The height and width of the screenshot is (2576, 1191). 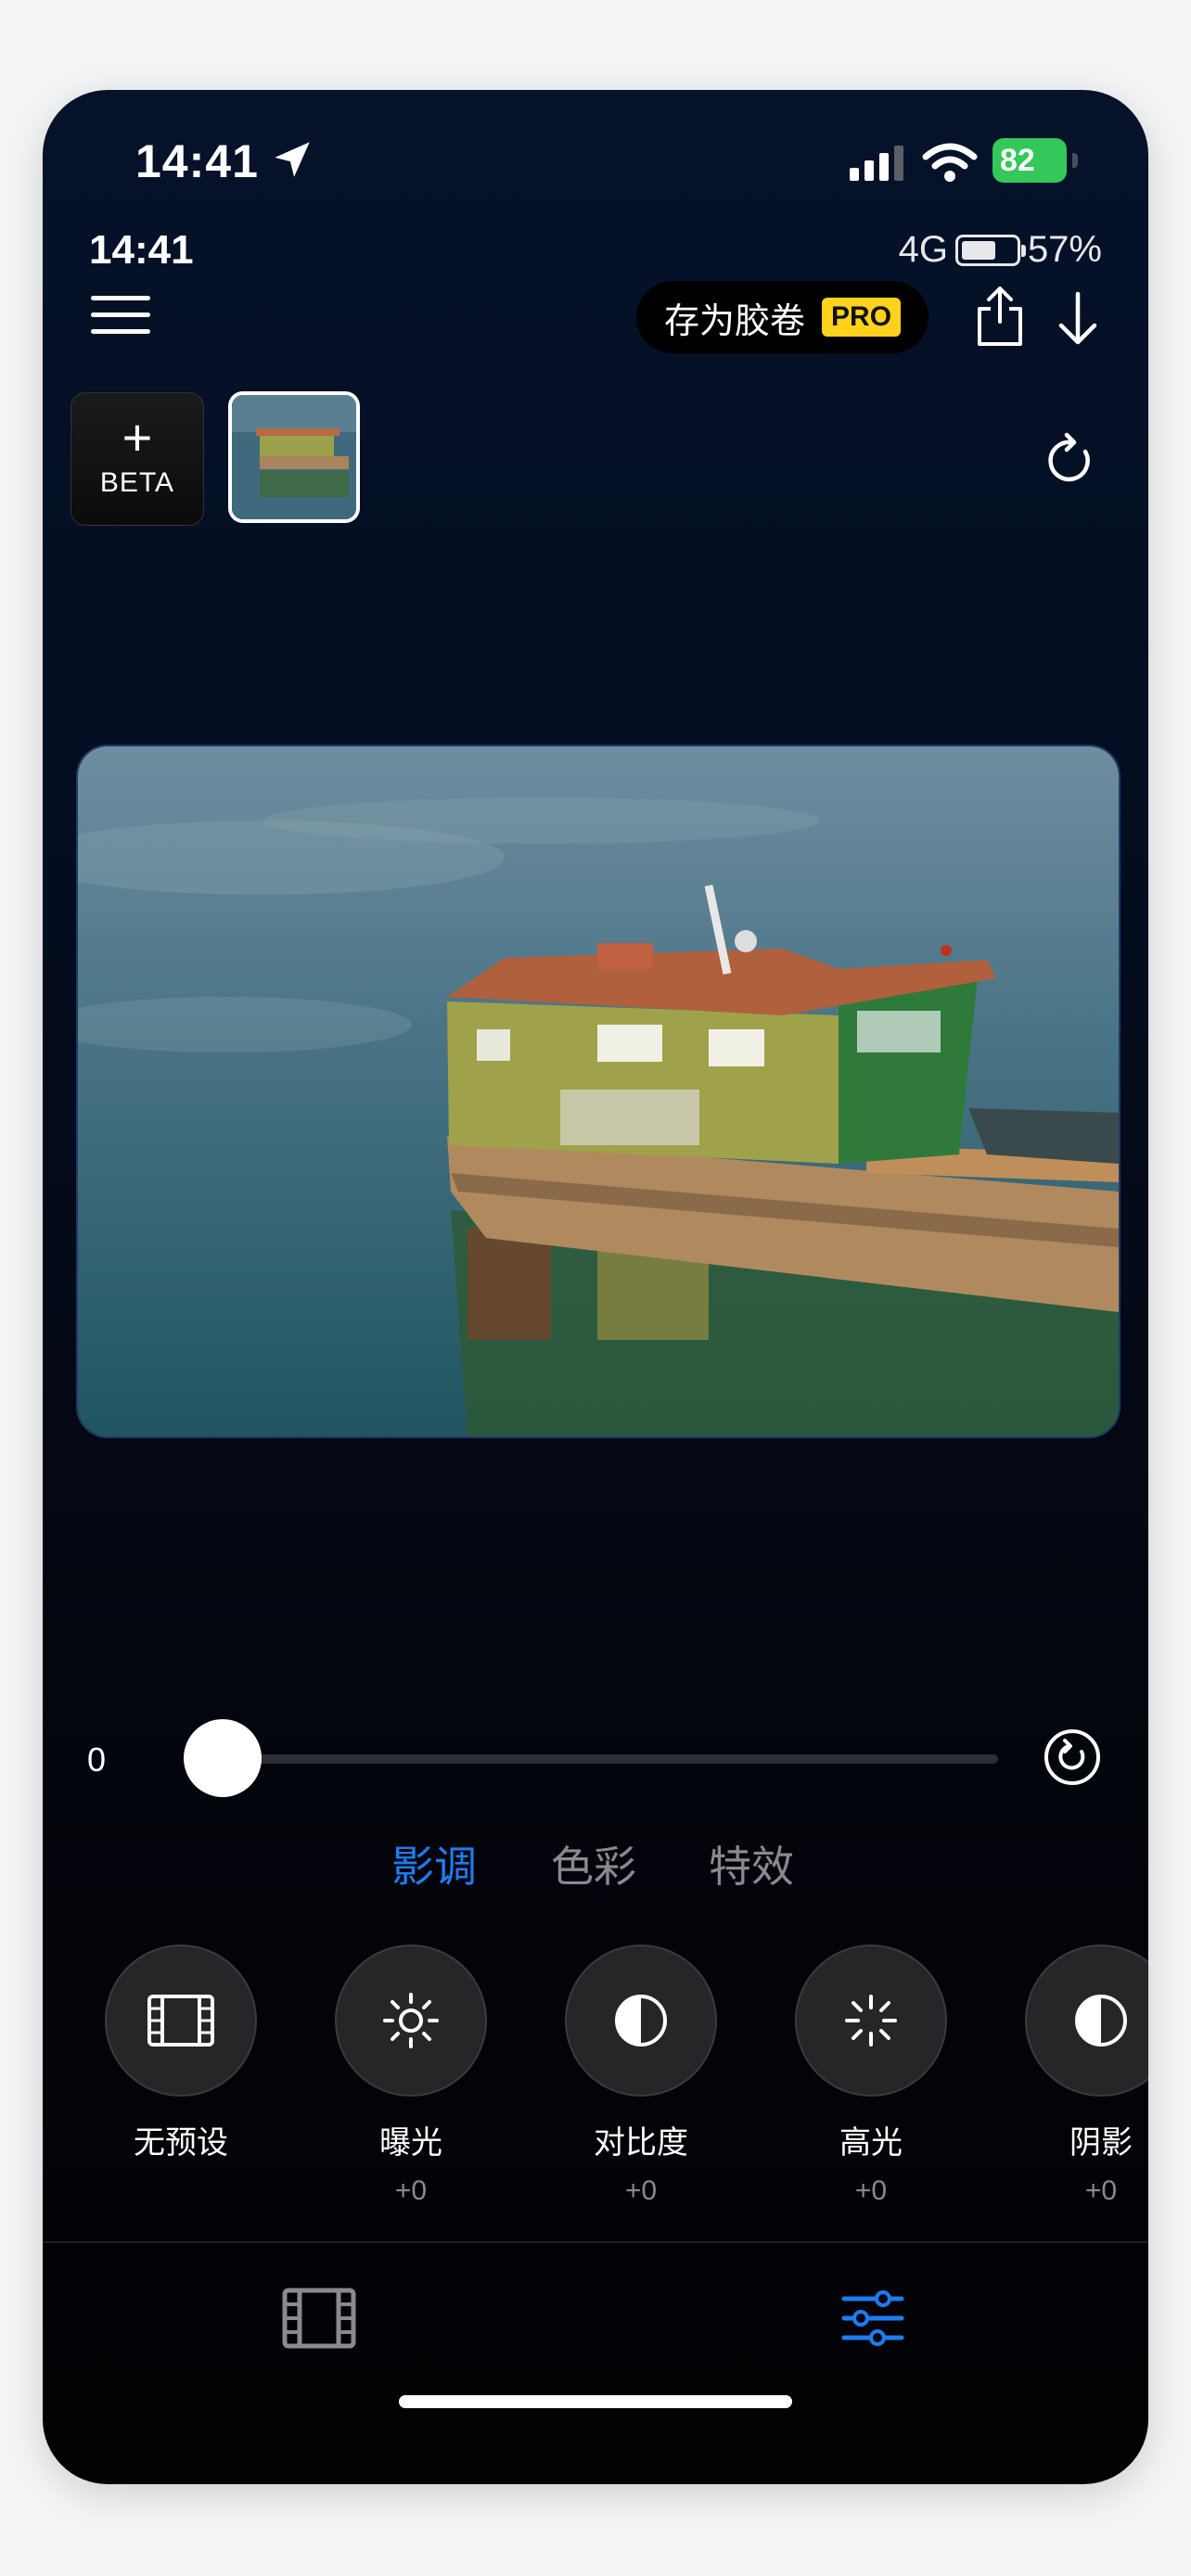 I want to click on app-time: 14:41, so click(x=141, y=250).